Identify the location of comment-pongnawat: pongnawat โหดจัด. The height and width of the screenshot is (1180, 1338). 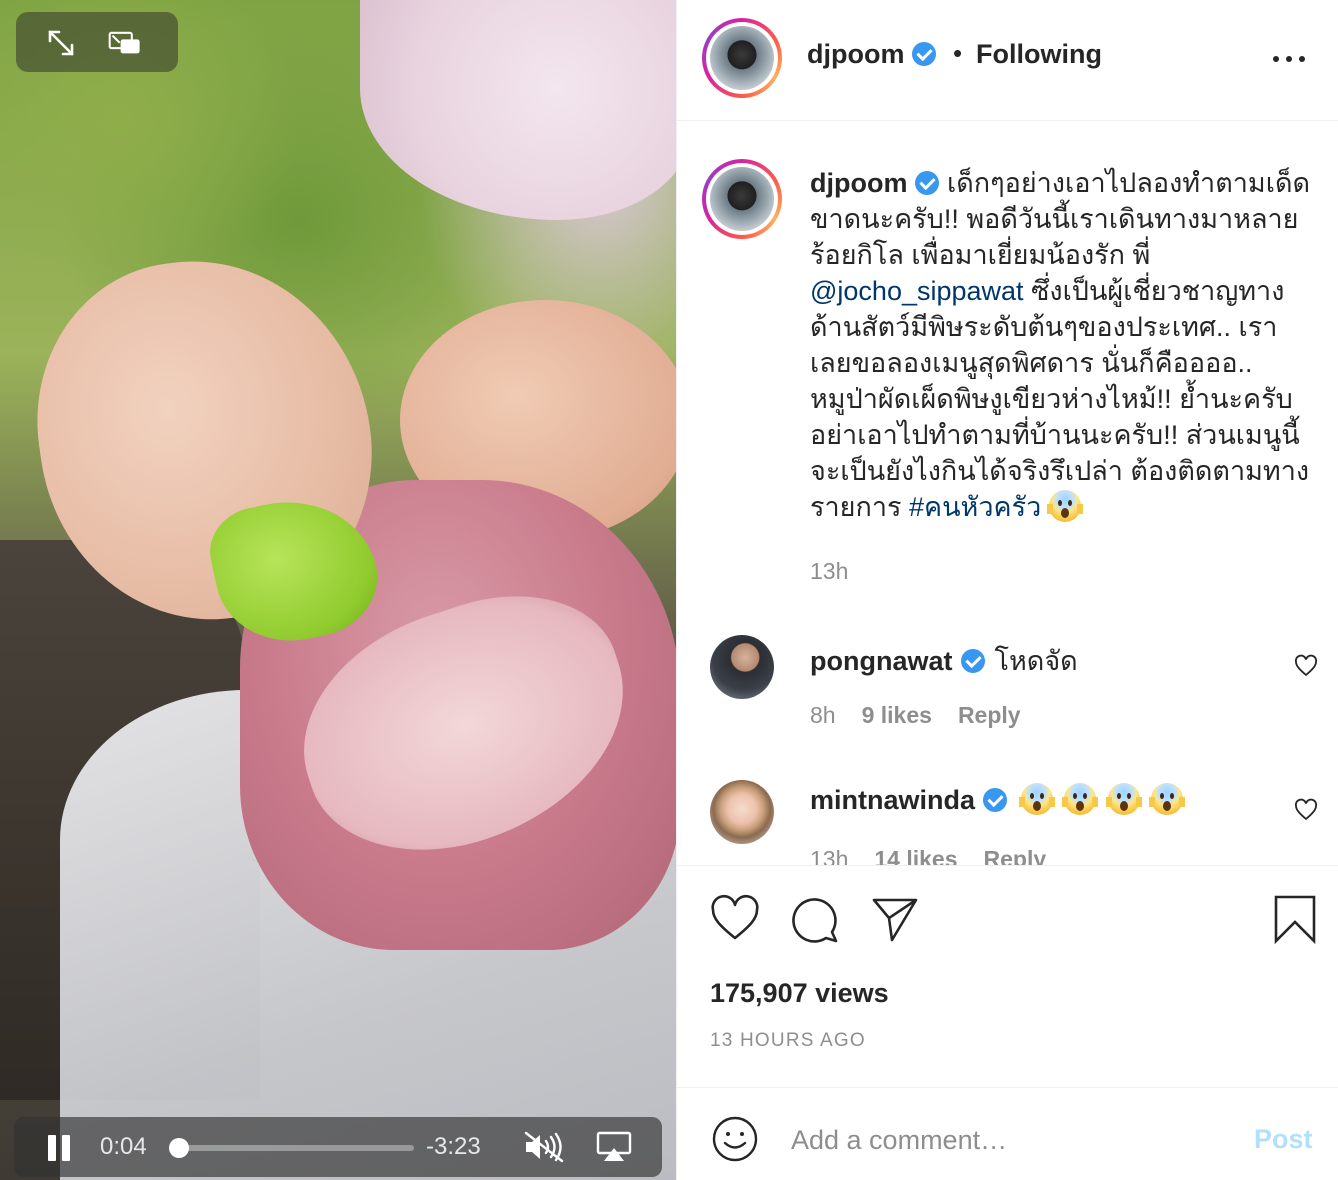
(944, 660).